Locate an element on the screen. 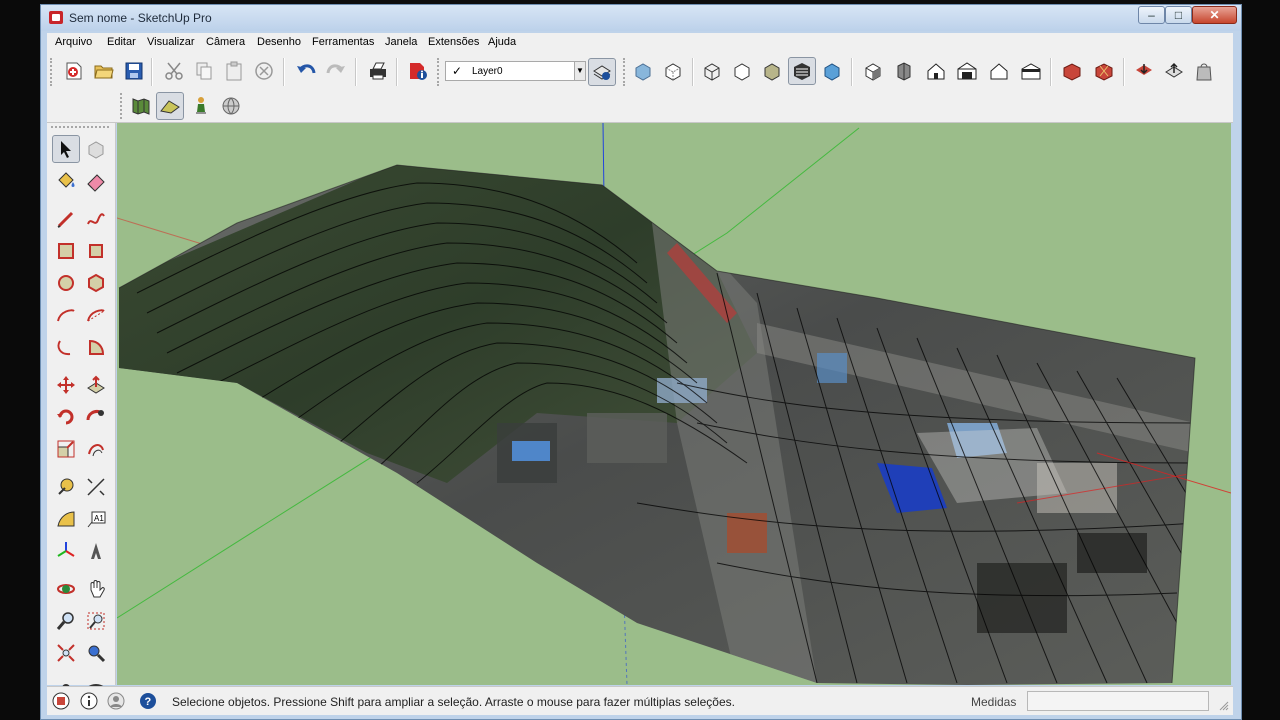 This screenshot has height=720, width=1280. line-icon is located at coordinates (66, 219).